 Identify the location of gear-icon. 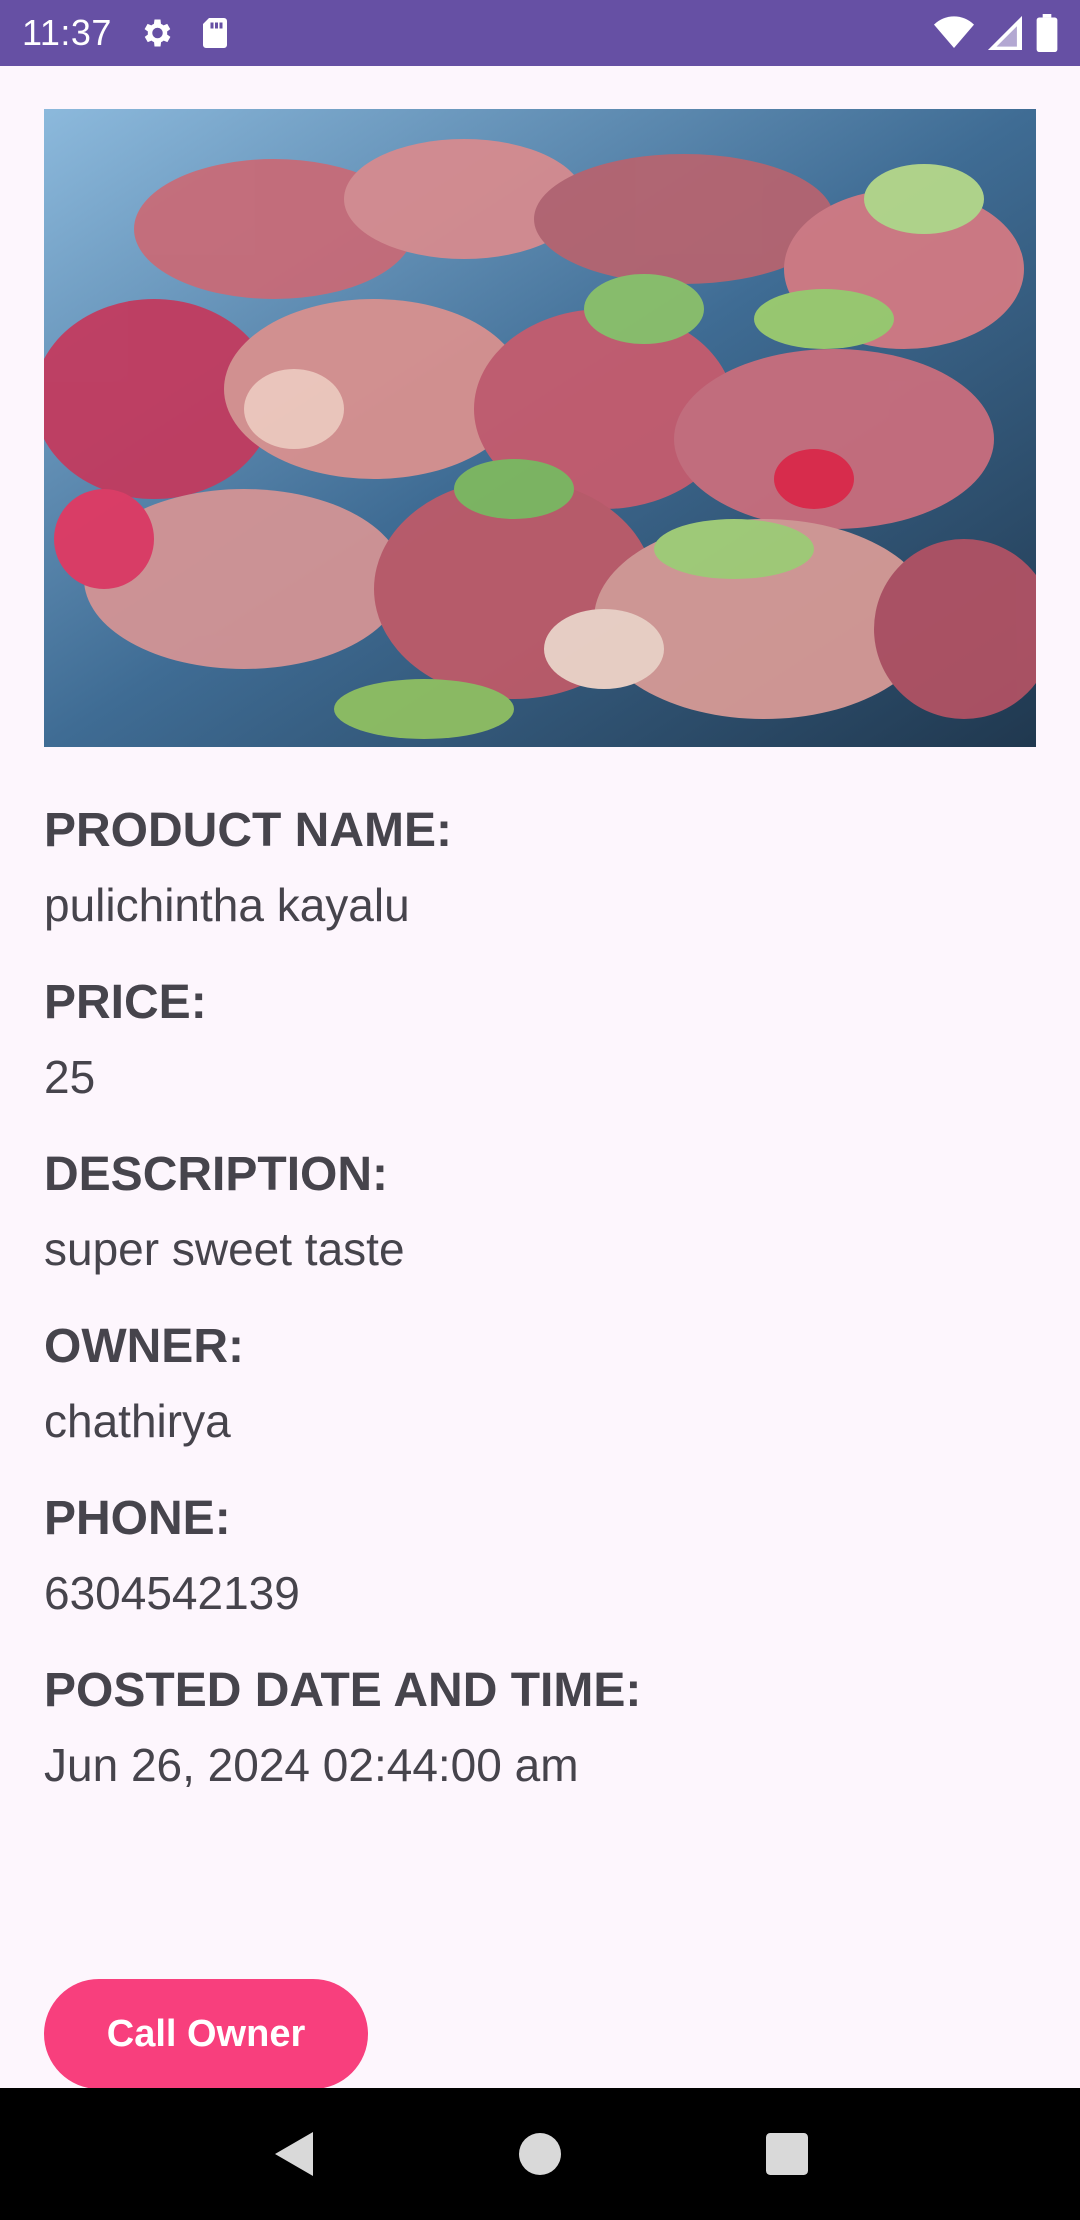
(156, 33).